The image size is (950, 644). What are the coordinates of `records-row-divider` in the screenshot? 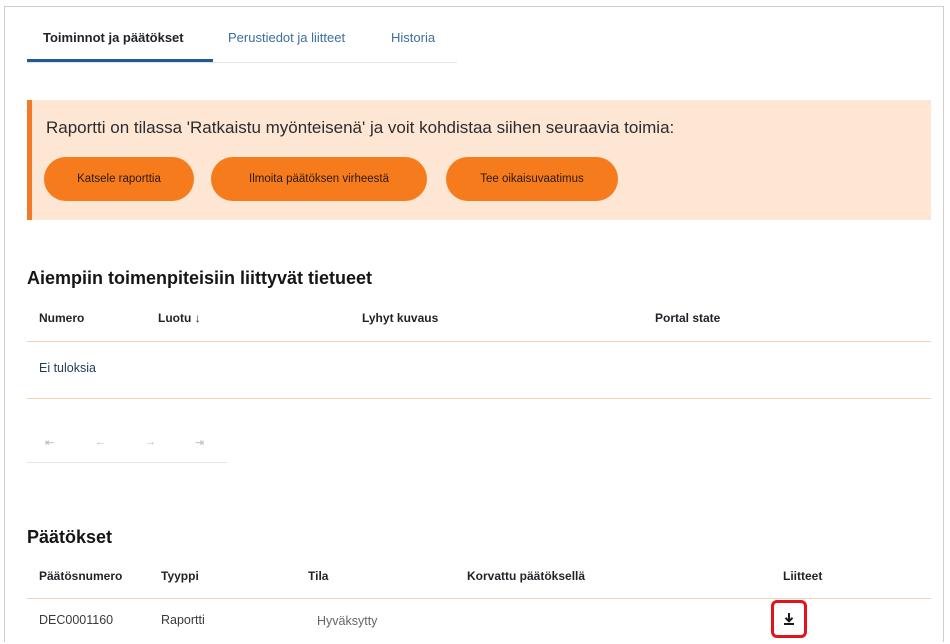 It's located at (479, 398).